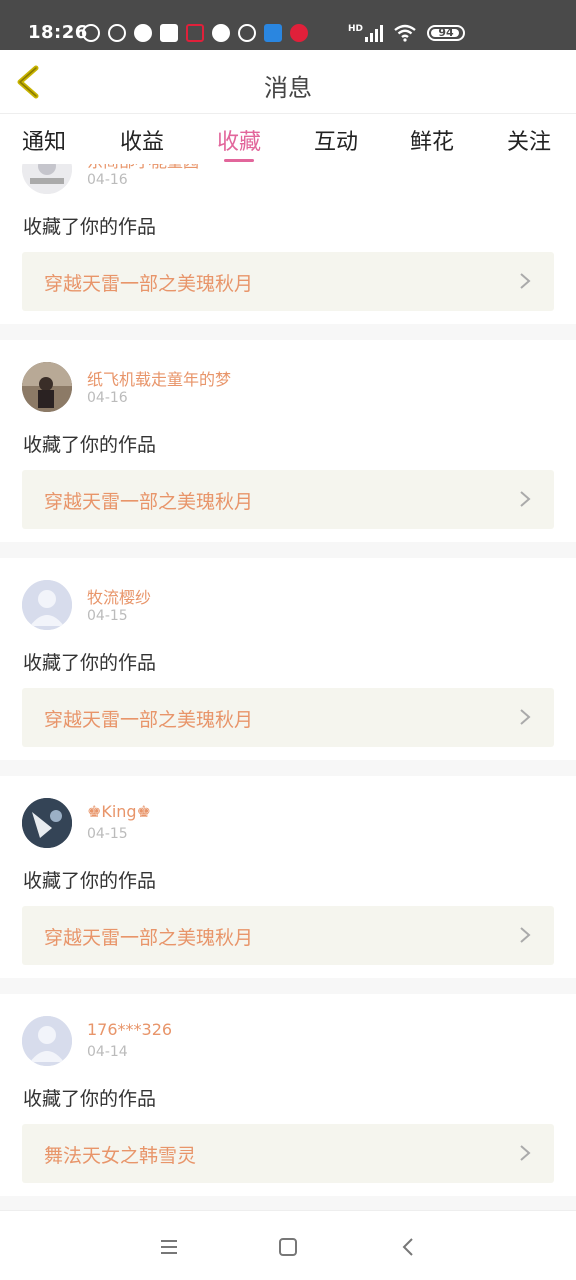  What do you see at coordinates (366, 33) in the screenshot?
I see `signal-icon: HD` at bounding box center [366, 33].